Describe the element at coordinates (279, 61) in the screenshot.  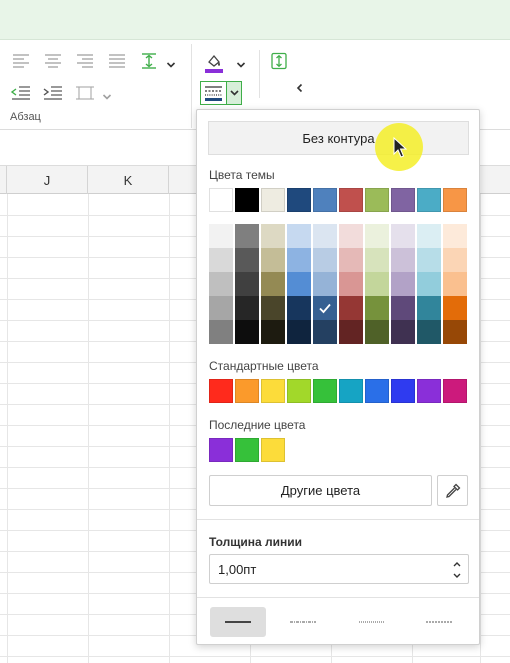
I see `fit-height-icon` at that location.